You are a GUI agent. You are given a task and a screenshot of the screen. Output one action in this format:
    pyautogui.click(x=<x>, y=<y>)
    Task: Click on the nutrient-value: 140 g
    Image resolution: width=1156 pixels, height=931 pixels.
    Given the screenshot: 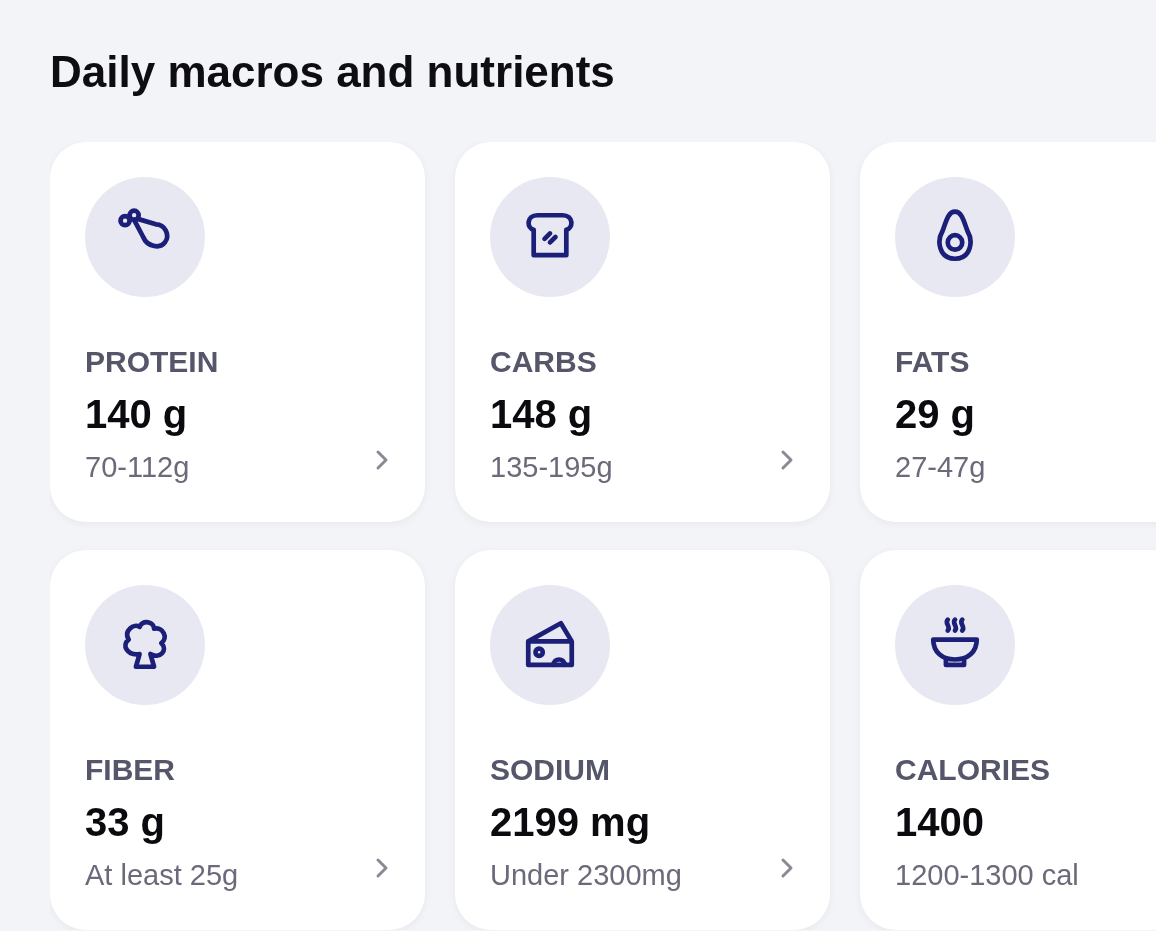 What is the action you would take?
    pyautogui.click(x=137, y=414)
    